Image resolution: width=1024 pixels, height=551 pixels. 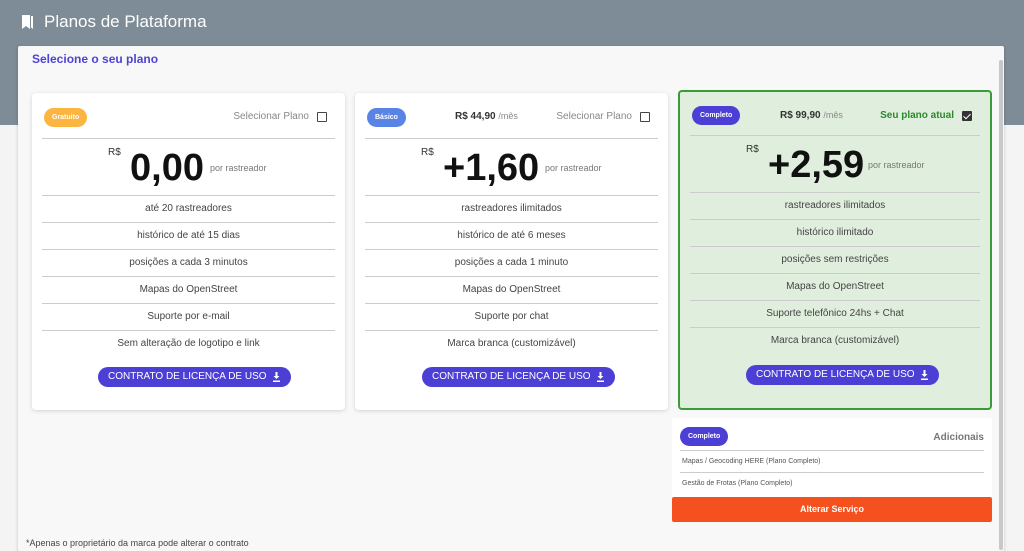 What do you see at coordinates (835, 313) in the screenshot?
I see `feature-item: Suporte telefônico 24hs + Chat` at bounding box center [835, 313].